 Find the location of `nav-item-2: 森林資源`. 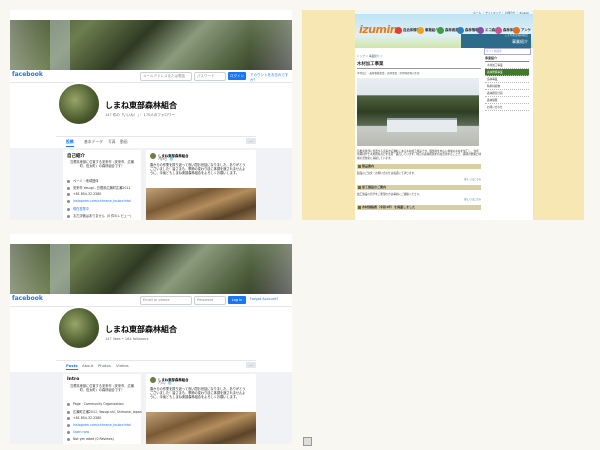

nav-item-2: 森林資源 is located at coordinates (448, 30).